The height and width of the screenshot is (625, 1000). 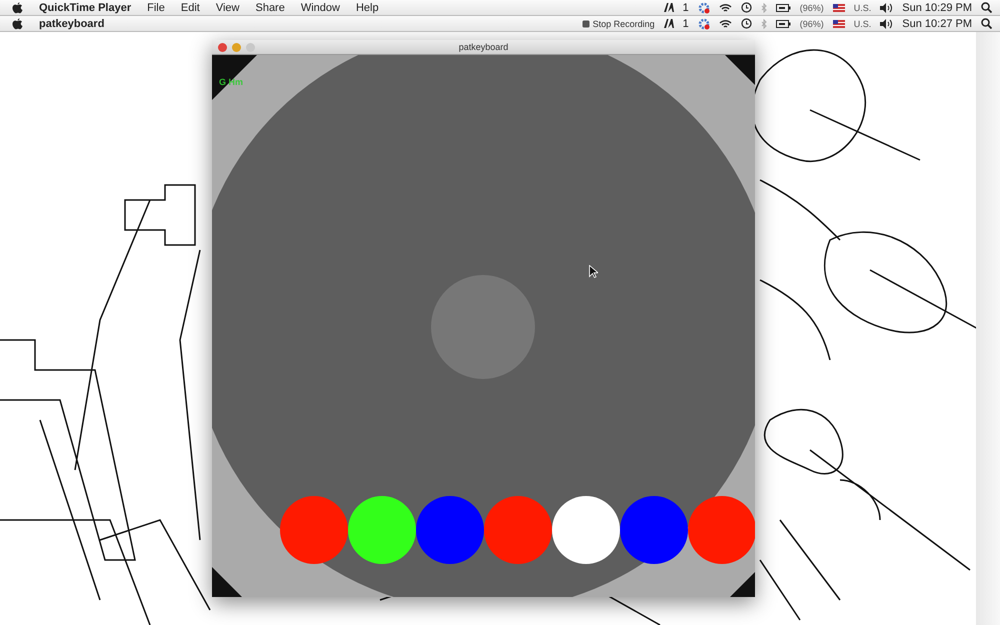 What do you see at coordinates (222, 47) in the screenshot?
I see `close-button` at bounding box center [222, 47].